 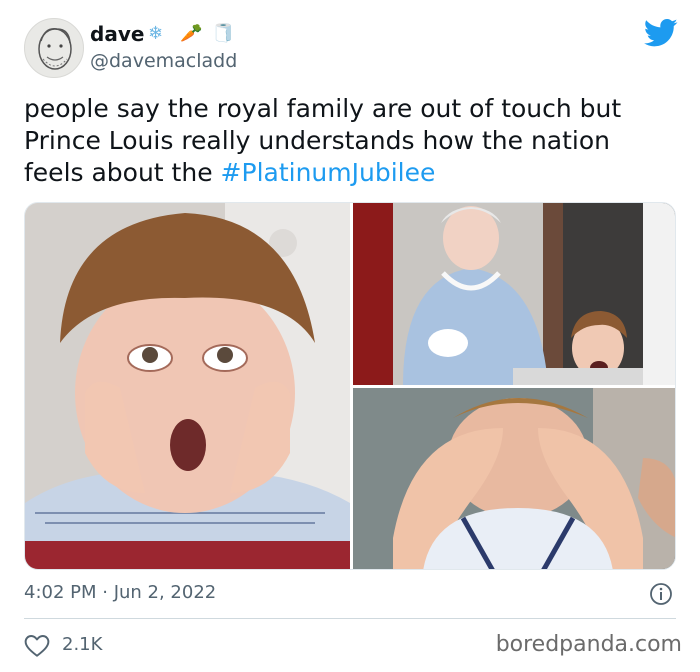 I want to click on boredpanda-watermark: boredpanda.com, so click(x=588, y=644).